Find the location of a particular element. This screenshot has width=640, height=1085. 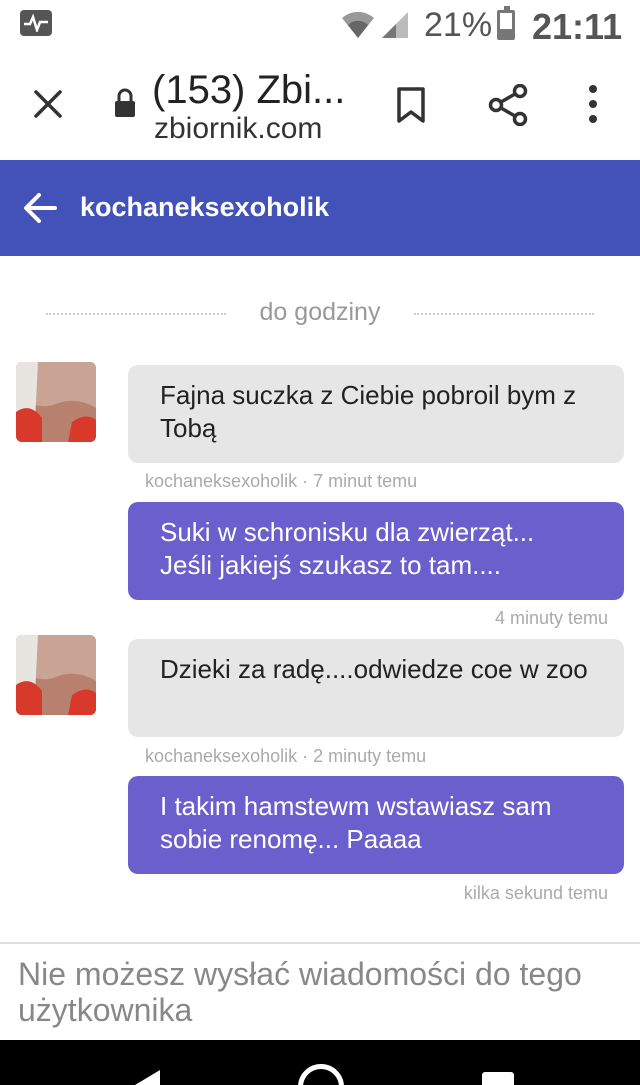

message-bubble-incoming: Dzieki za radę....odwiedze coe w zoo is located at coordinates (376, 688).